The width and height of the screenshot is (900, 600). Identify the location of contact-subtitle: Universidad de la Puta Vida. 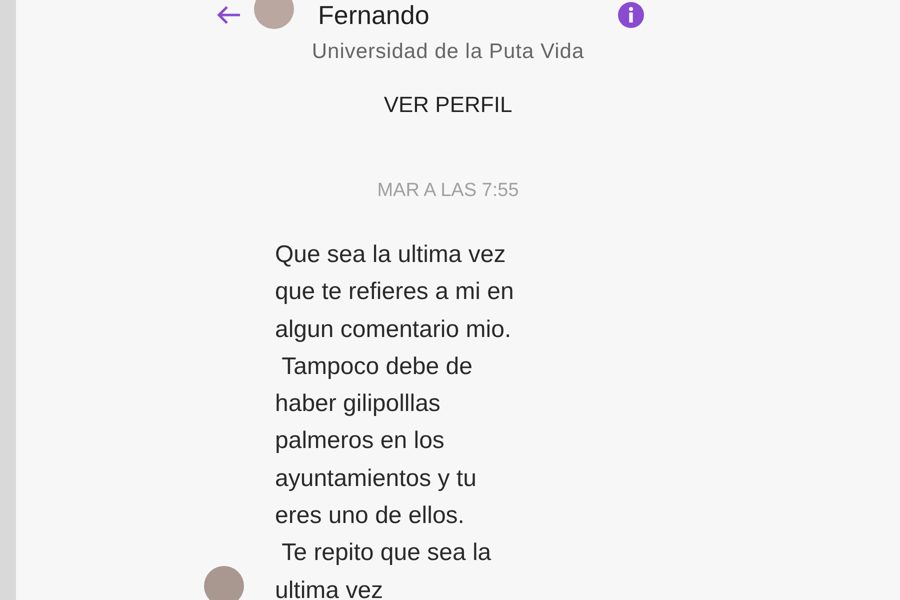
(448, 52).